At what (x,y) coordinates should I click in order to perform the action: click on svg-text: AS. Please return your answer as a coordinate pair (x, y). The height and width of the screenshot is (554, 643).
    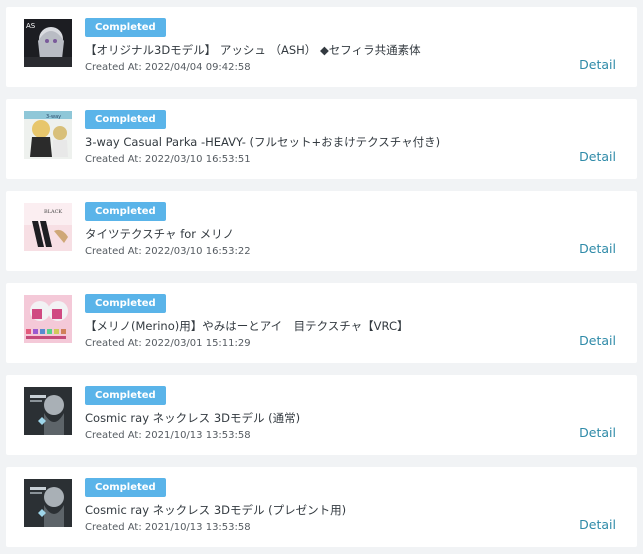
    Looking at the image, I should click on (31, 26).